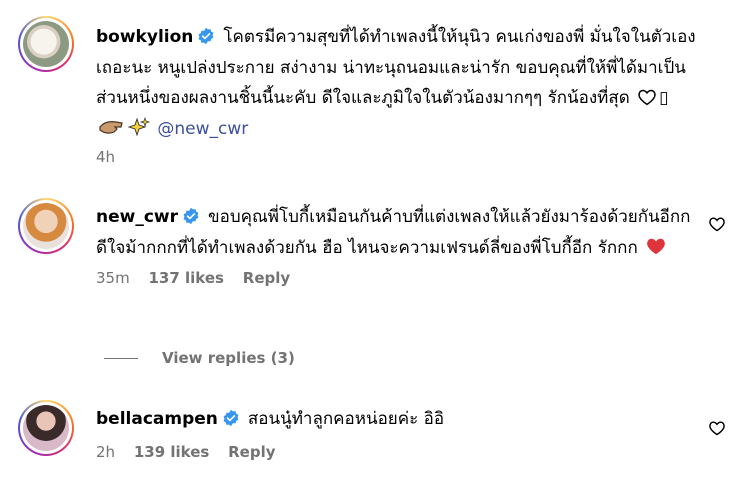 This screenshot has height=487, width=744. What do you see at coordinates (396, 278) in the screenshot?
I see `comment-meta: 35m 137 likes Reply` at bounding box center [396, 278].